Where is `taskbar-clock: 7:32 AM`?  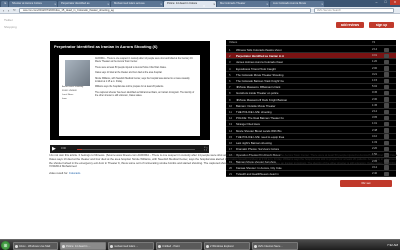 taskbar-clock: 7:32 AM is located at coordinates (392, 245).